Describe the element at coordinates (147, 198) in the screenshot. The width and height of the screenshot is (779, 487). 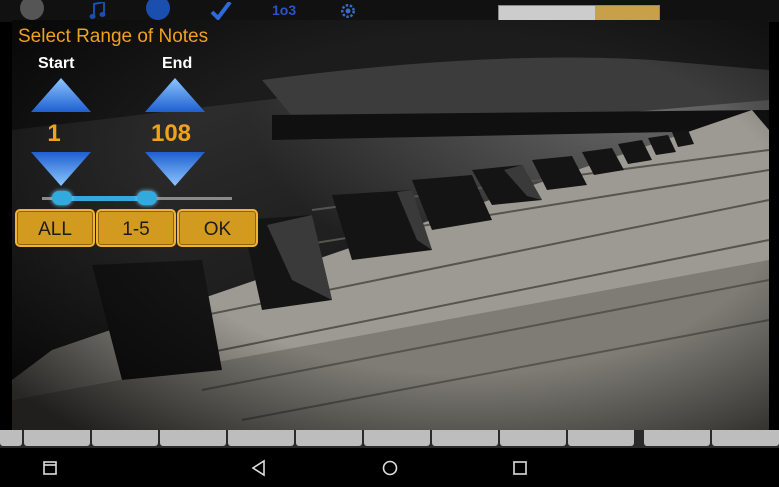
I see `slider-end-thumb` at that location.